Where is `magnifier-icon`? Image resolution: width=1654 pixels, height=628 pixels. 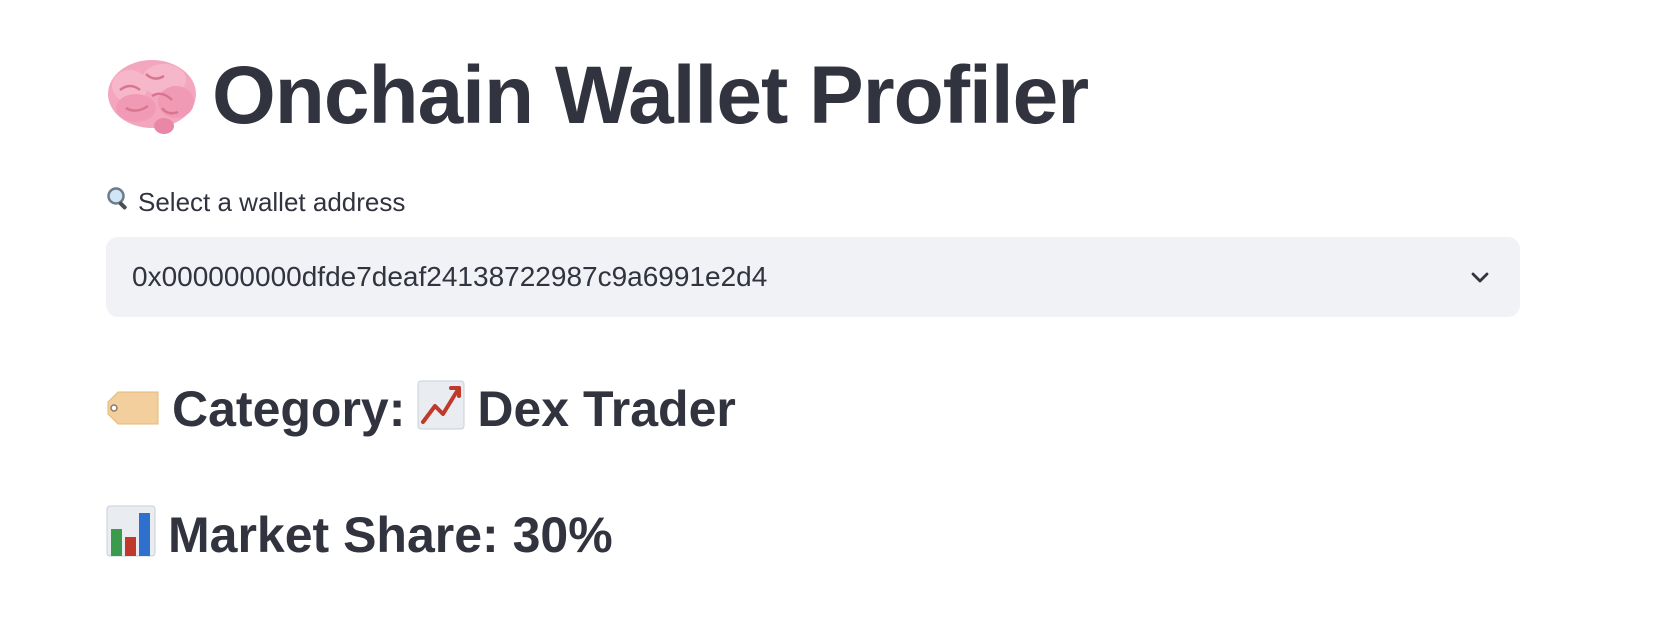
magnifier-icon is located at coordinates (119, 202).